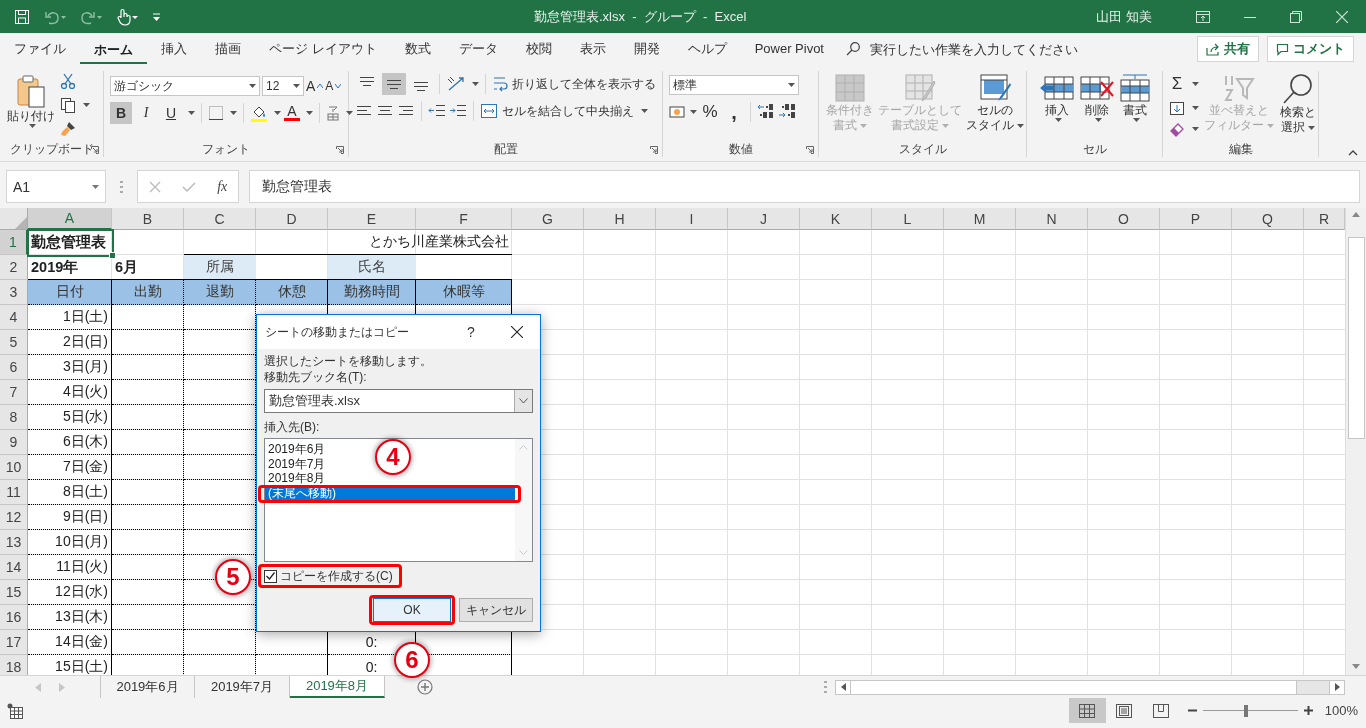 This screenshot has width=1366, height=728. Describe the element at coordinates (1087, 710) in the screenshot. I see `normal-view-button` at that location.